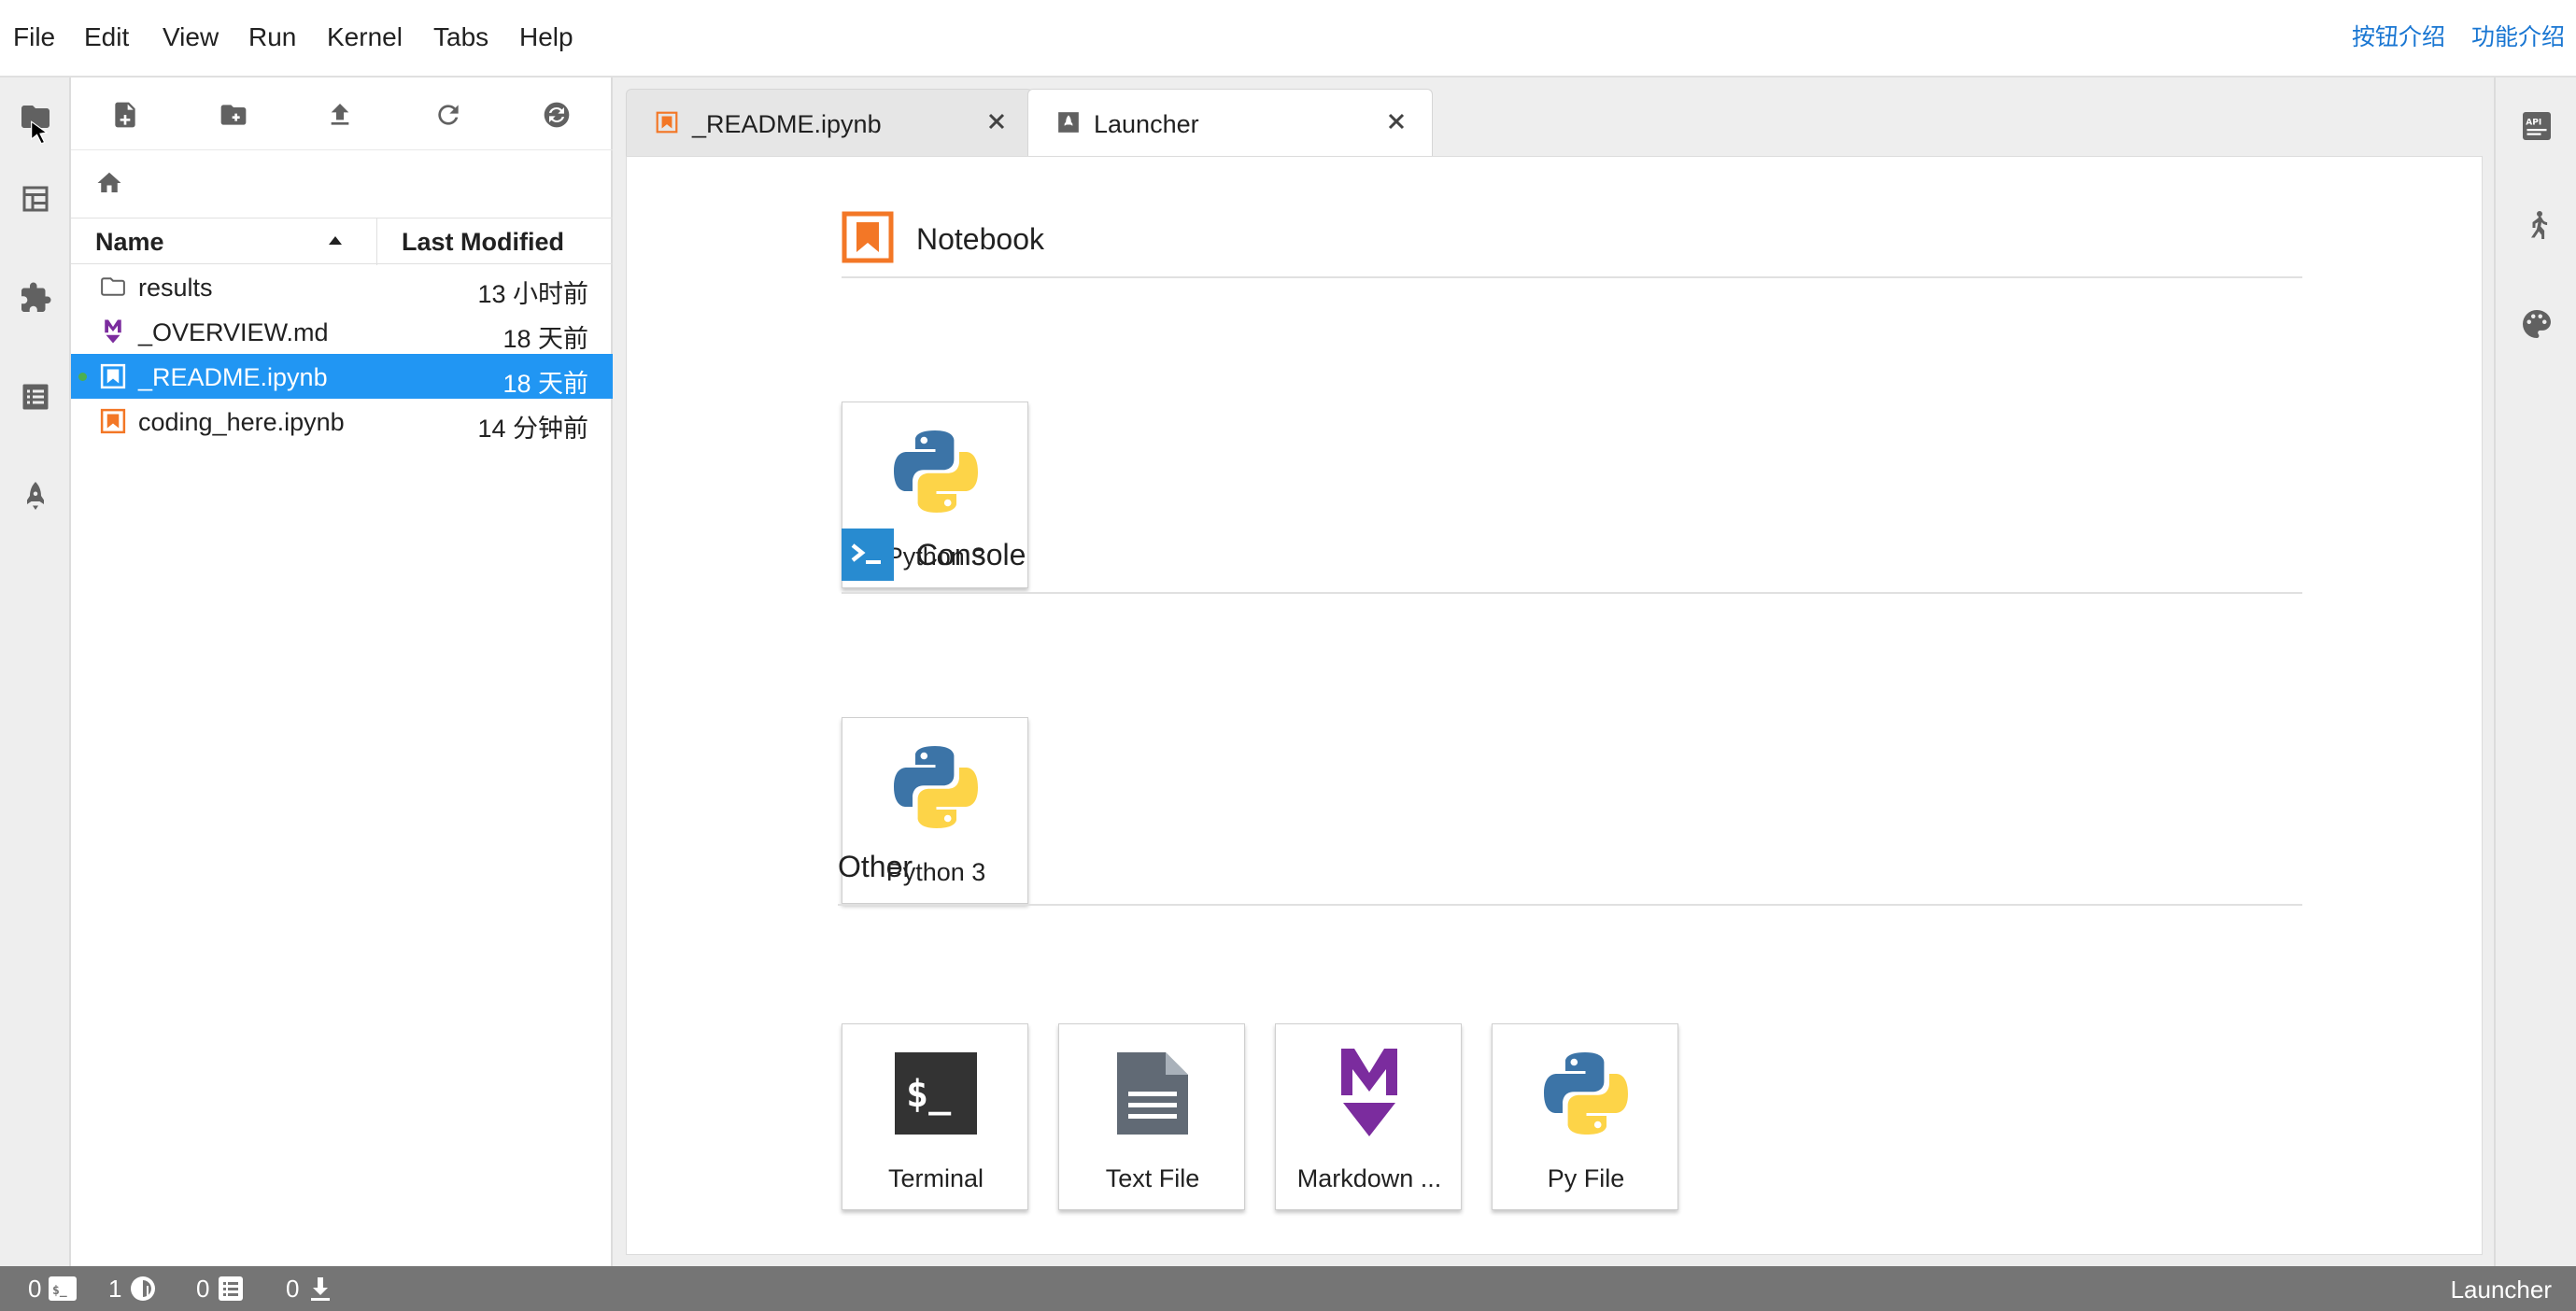 This screenshot has height=1311, width=2576. I want to click on notebook-section-icon, so click(868, 237).